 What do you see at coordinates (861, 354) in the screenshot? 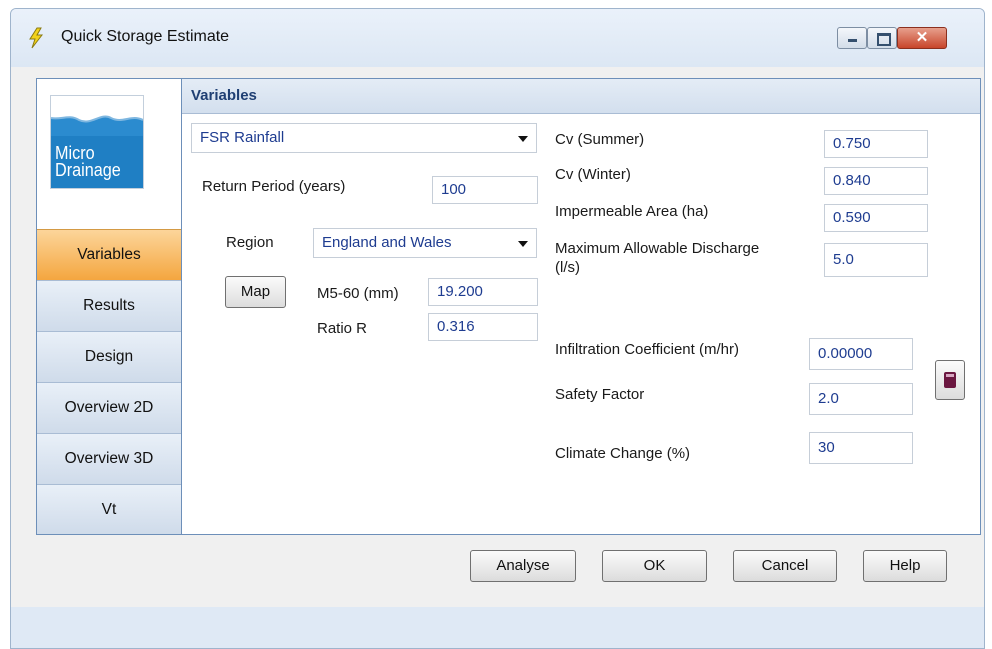
I see `infiltration-coefficient-field: 0.00000` at bounding box center [861, 354].